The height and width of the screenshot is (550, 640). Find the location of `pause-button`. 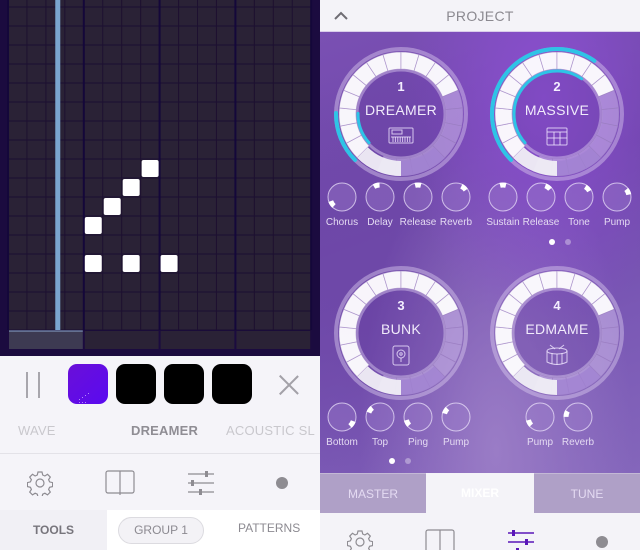

pause-button is located at coordinates (33, 385).